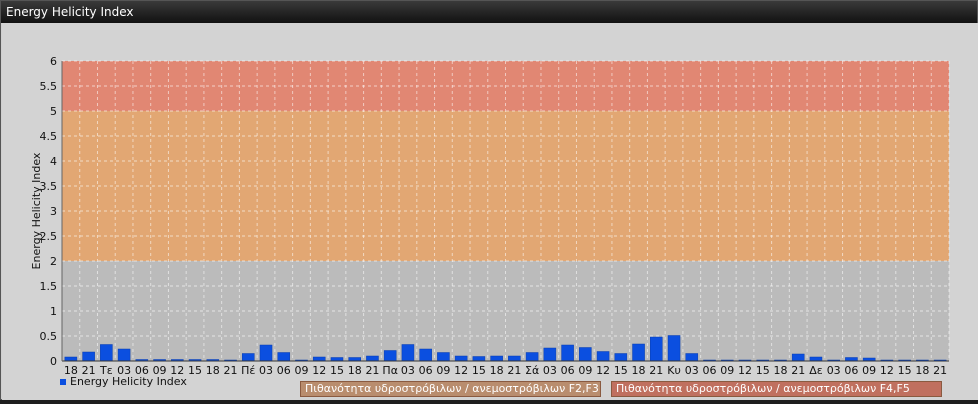  I want to click on y-tick-label: 4.5, so click(49, 136).